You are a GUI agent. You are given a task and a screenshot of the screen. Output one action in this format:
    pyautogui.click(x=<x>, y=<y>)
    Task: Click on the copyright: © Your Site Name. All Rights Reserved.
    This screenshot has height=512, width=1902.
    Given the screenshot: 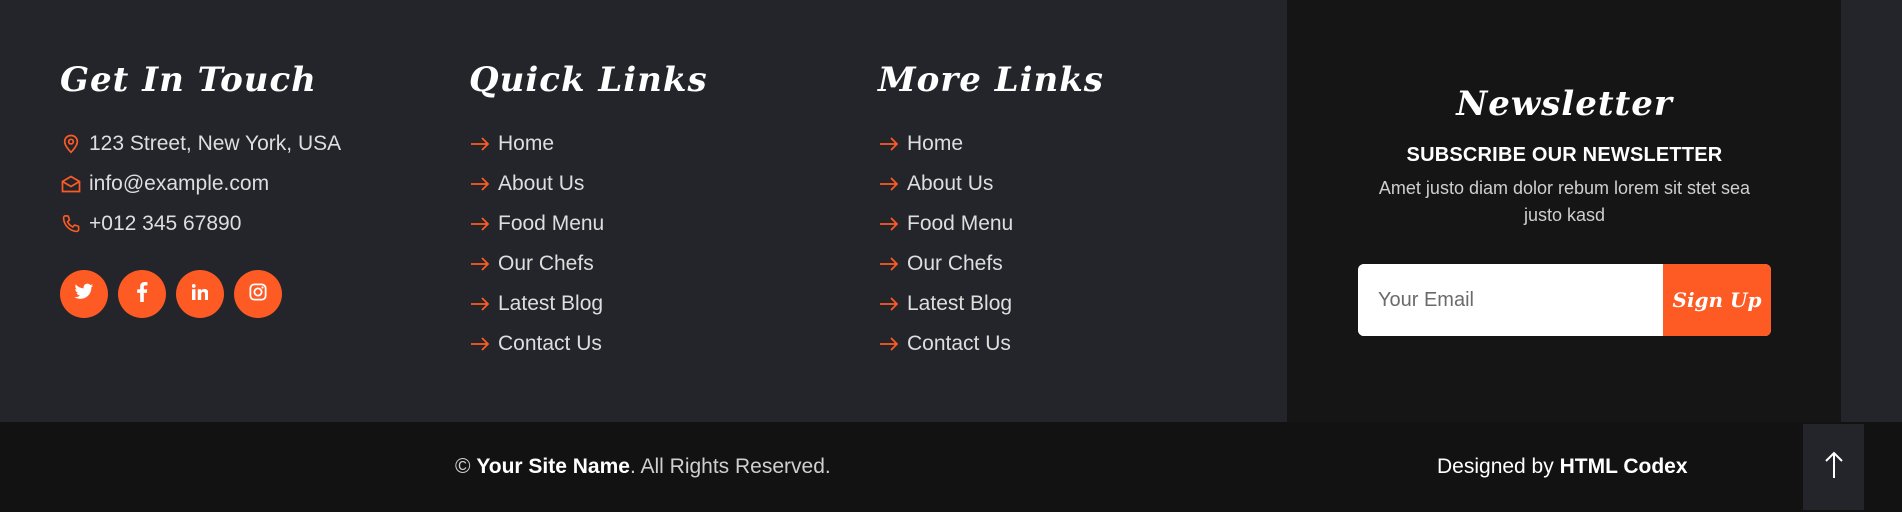 What is the action you would take?
    pyautogui.click(x=643, y=467)
    